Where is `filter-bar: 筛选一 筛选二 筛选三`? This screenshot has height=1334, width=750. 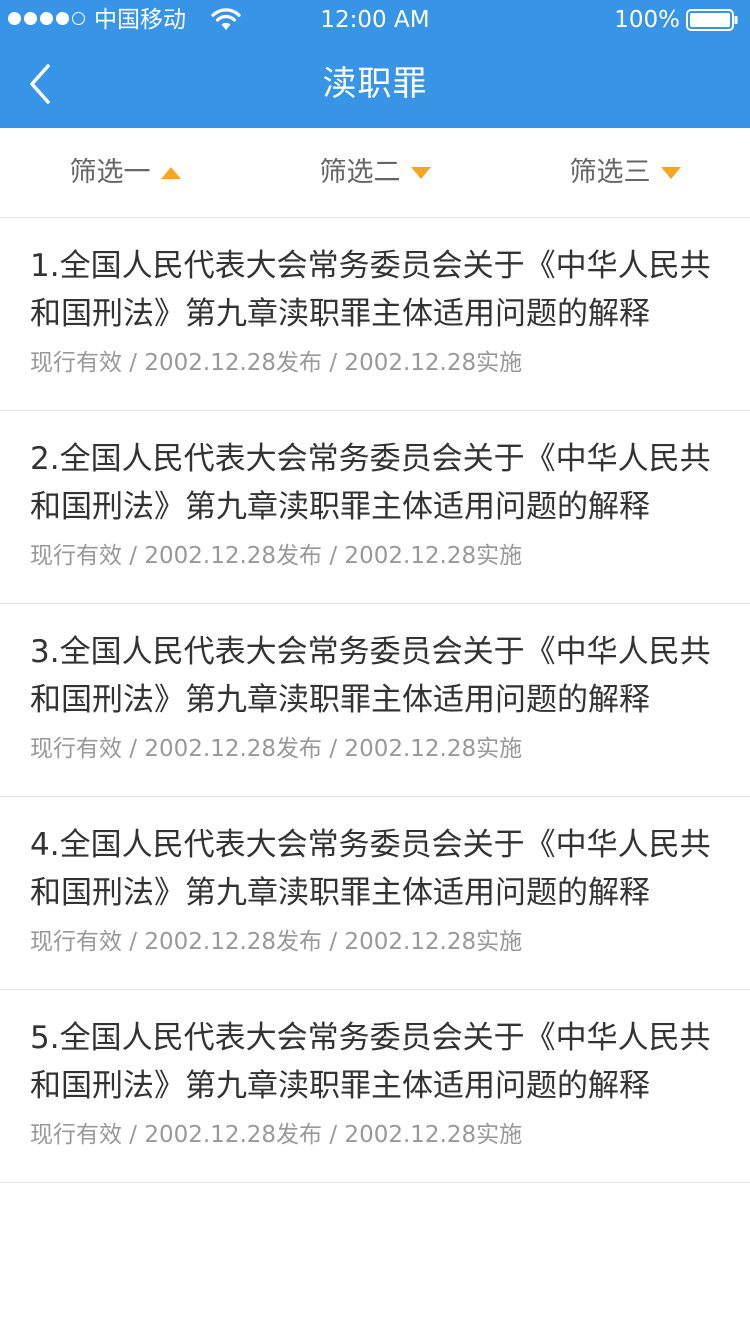
filter-bar: 筛选一 筛选二 筛选三 is located at coordinates (375, 173).